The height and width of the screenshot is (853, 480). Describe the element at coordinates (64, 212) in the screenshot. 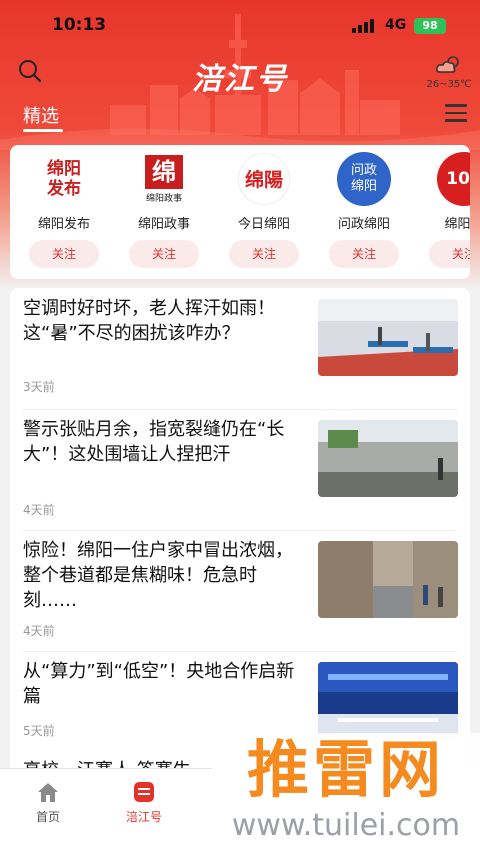

I see `account-mianyang-fabu: 绵阳 发布 绵阳发布 关注` at that location.